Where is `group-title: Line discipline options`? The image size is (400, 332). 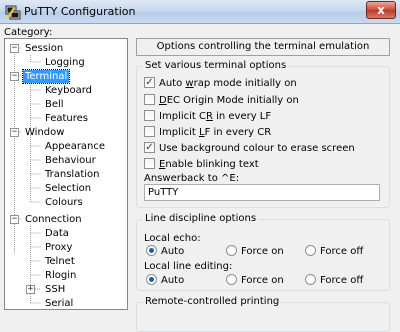 group-title: Line discipline options is located at coordinates (201, 218).